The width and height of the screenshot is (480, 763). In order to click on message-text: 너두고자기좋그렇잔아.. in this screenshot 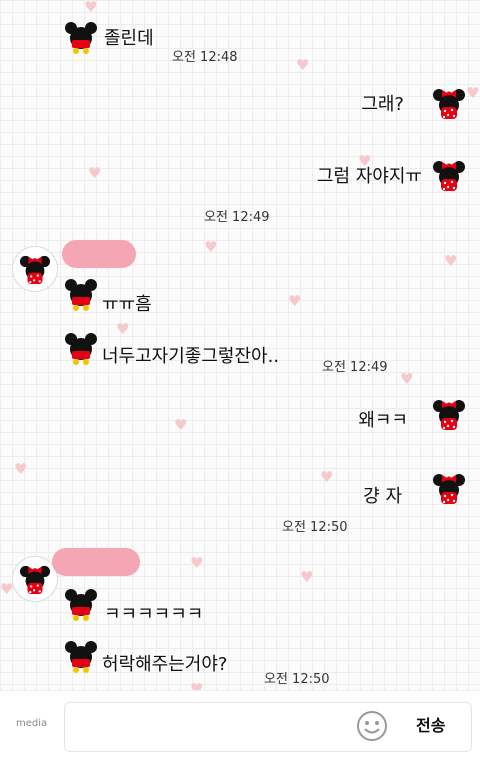, I will do `click(191, 356)`.